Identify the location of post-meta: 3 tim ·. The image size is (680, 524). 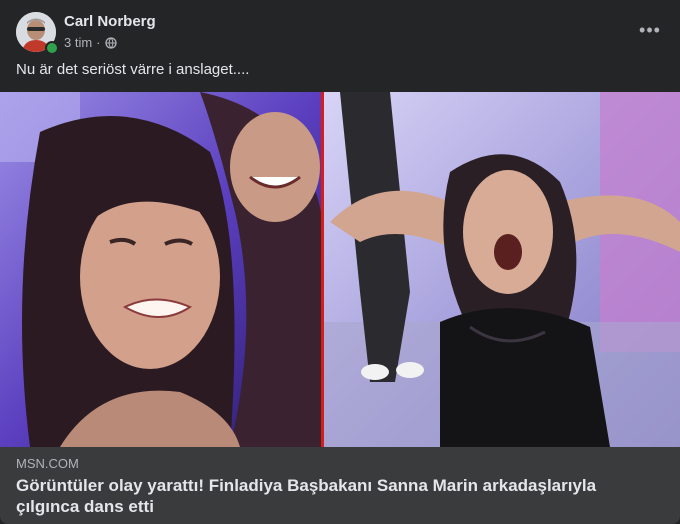
(90, 42).